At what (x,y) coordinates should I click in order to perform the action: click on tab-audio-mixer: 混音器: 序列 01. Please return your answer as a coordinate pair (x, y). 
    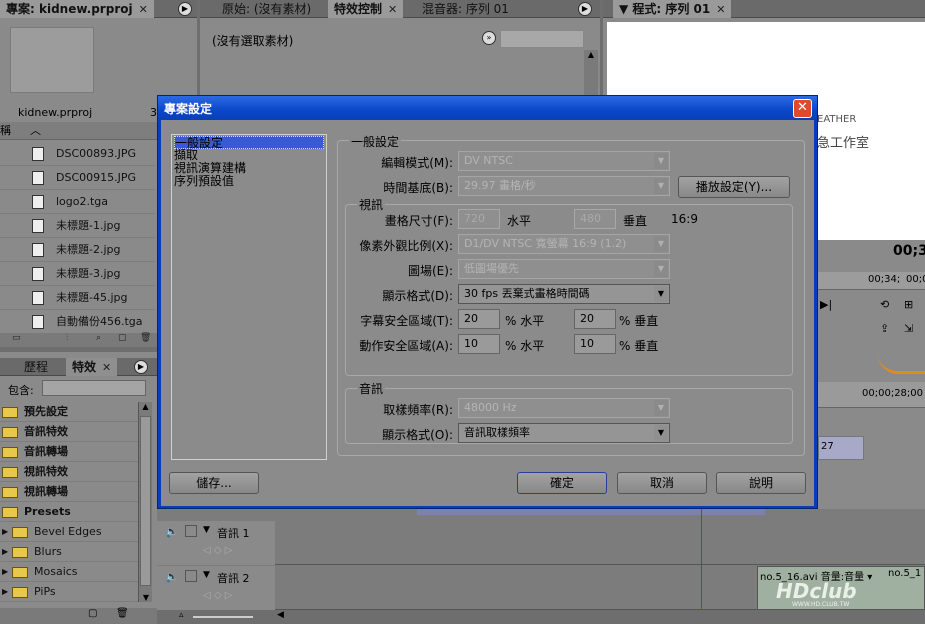
    Looking at the image, I should click on (465, 9).